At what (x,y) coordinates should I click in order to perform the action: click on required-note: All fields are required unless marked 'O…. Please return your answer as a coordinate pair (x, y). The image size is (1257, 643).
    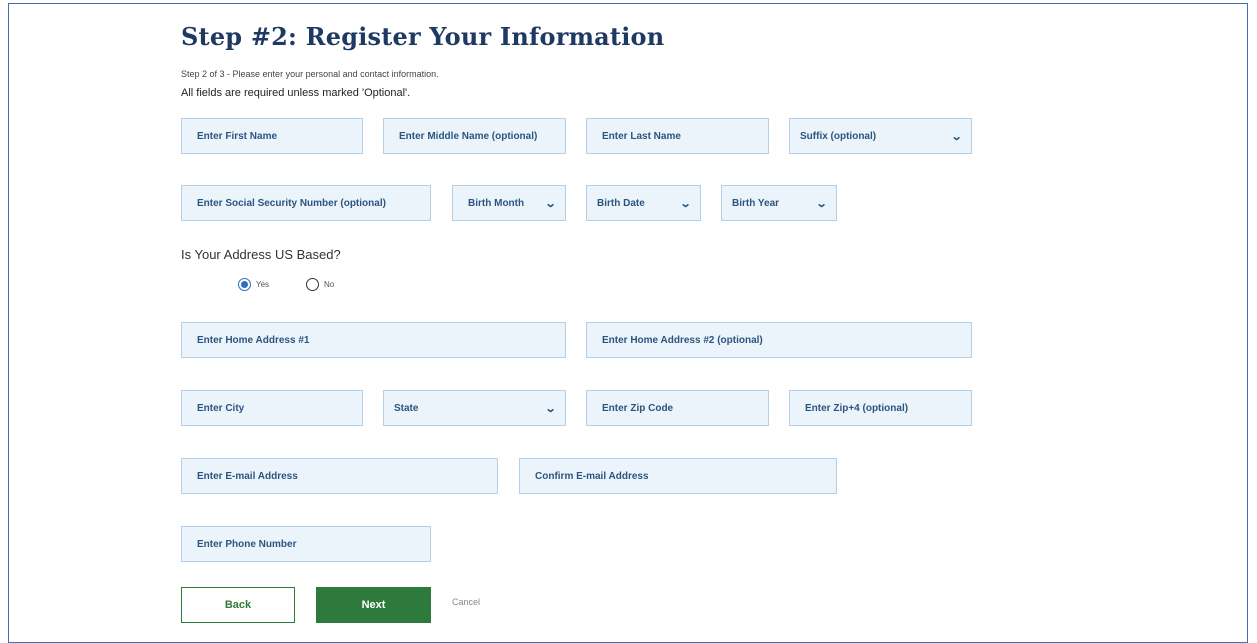
    Looking at the image, I should click on (296, 93).